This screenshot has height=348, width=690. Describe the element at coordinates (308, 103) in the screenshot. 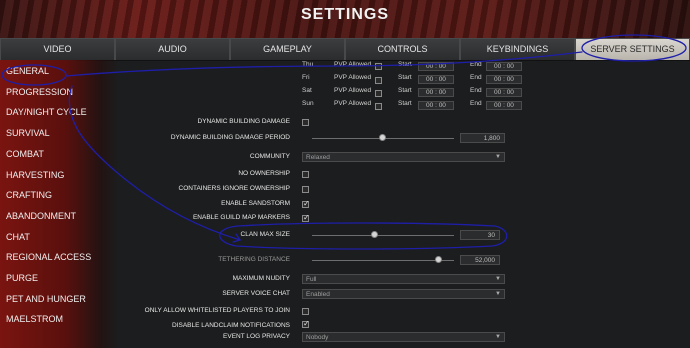

I see `pvp-day-label: Sun` at that location.